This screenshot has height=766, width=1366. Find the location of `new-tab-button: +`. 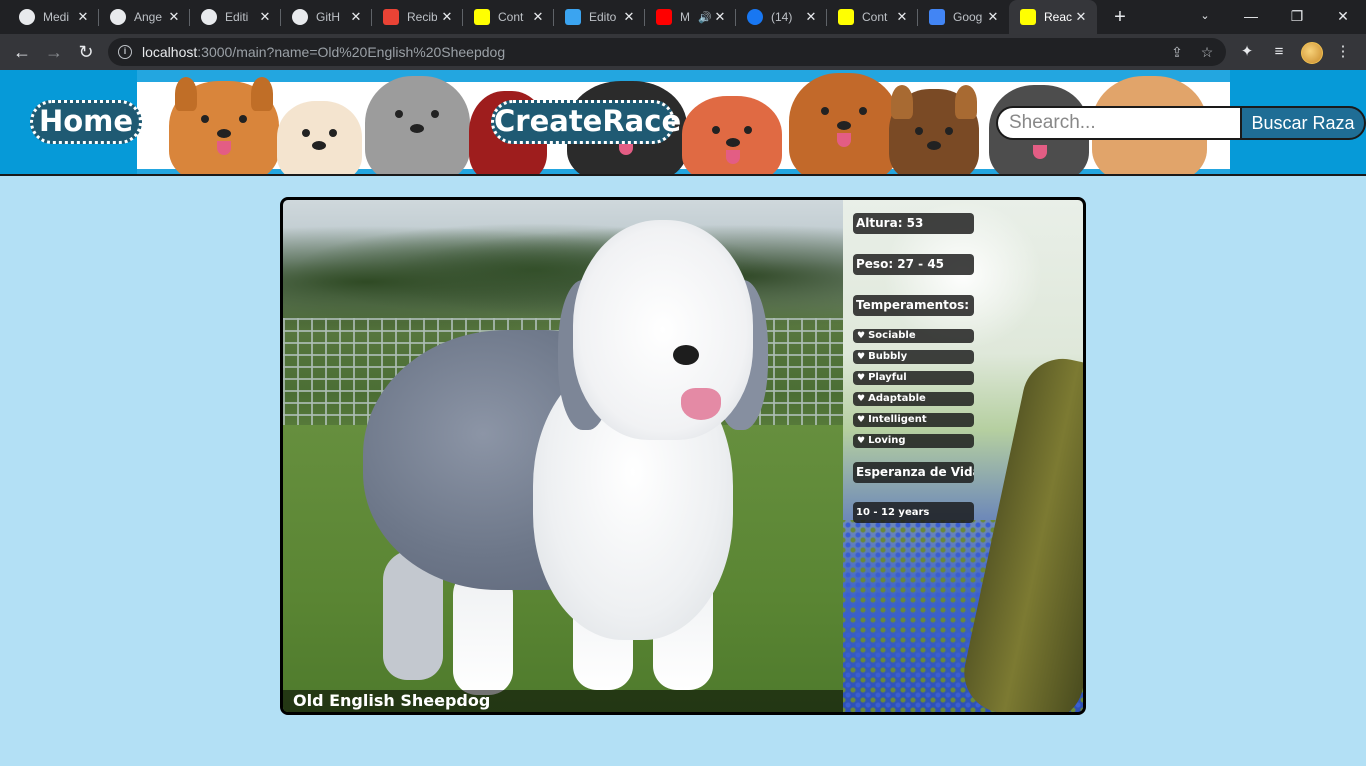

new-tab-button: + is located at coordinates (1120, 17).